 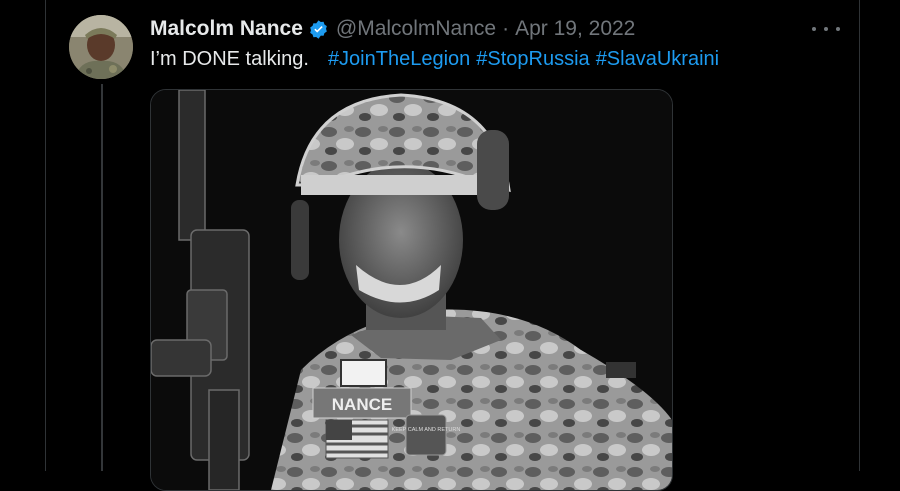 I want to click on tweet-date: Apr 19, 2022, so click(x=575, y=29).